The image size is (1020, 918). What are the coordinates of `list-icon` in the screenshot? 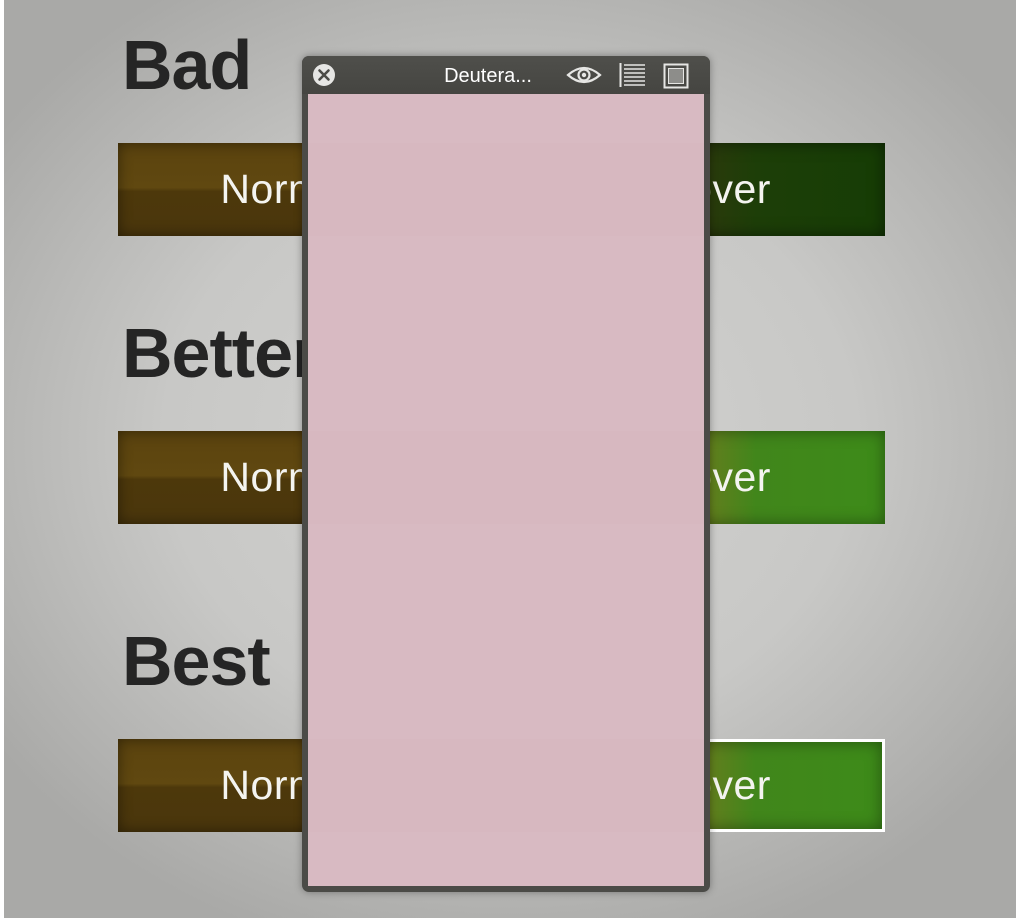 It's located at (633, 77).